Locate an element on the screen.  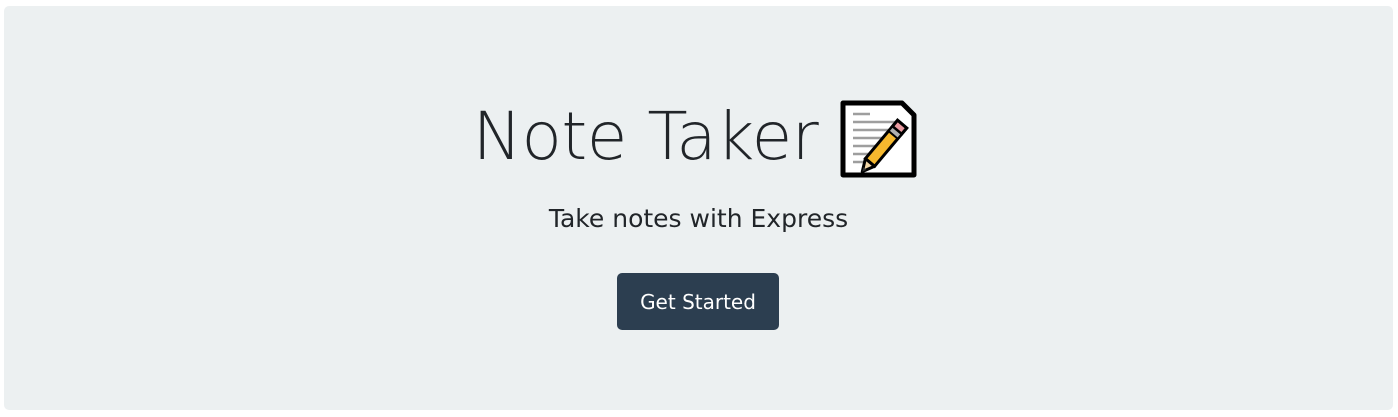
memo-icon is located at coordinates (882, 139).